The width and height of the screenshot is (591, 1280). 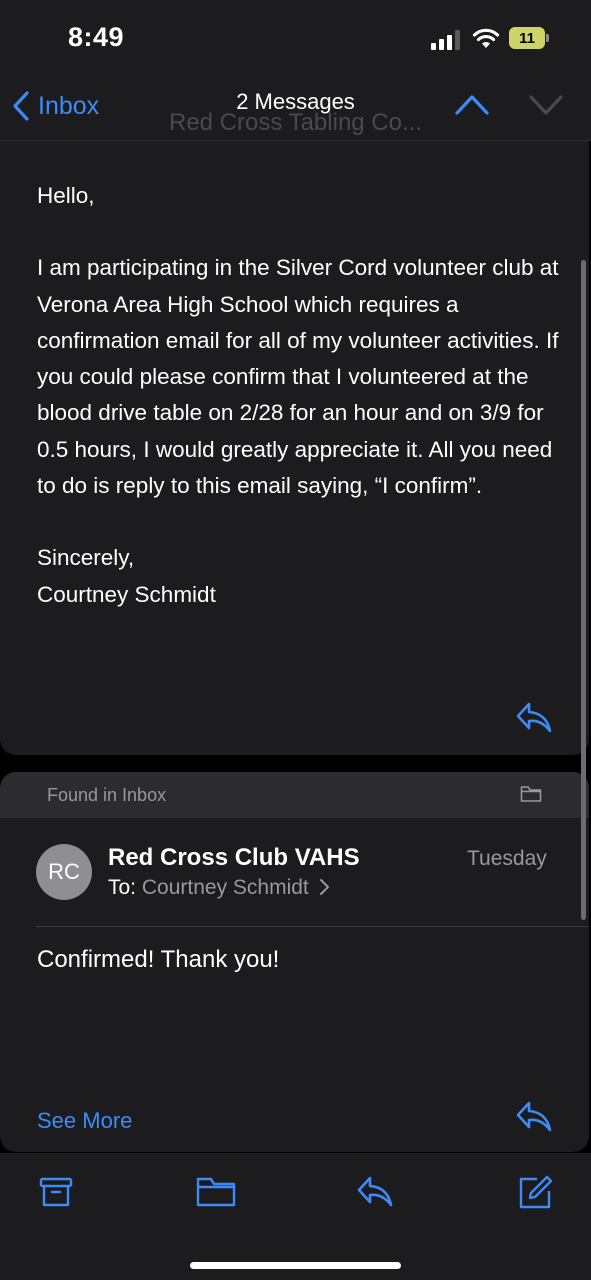 I want to click on status-bar: 8:49 11, so click(x=295, y=39).